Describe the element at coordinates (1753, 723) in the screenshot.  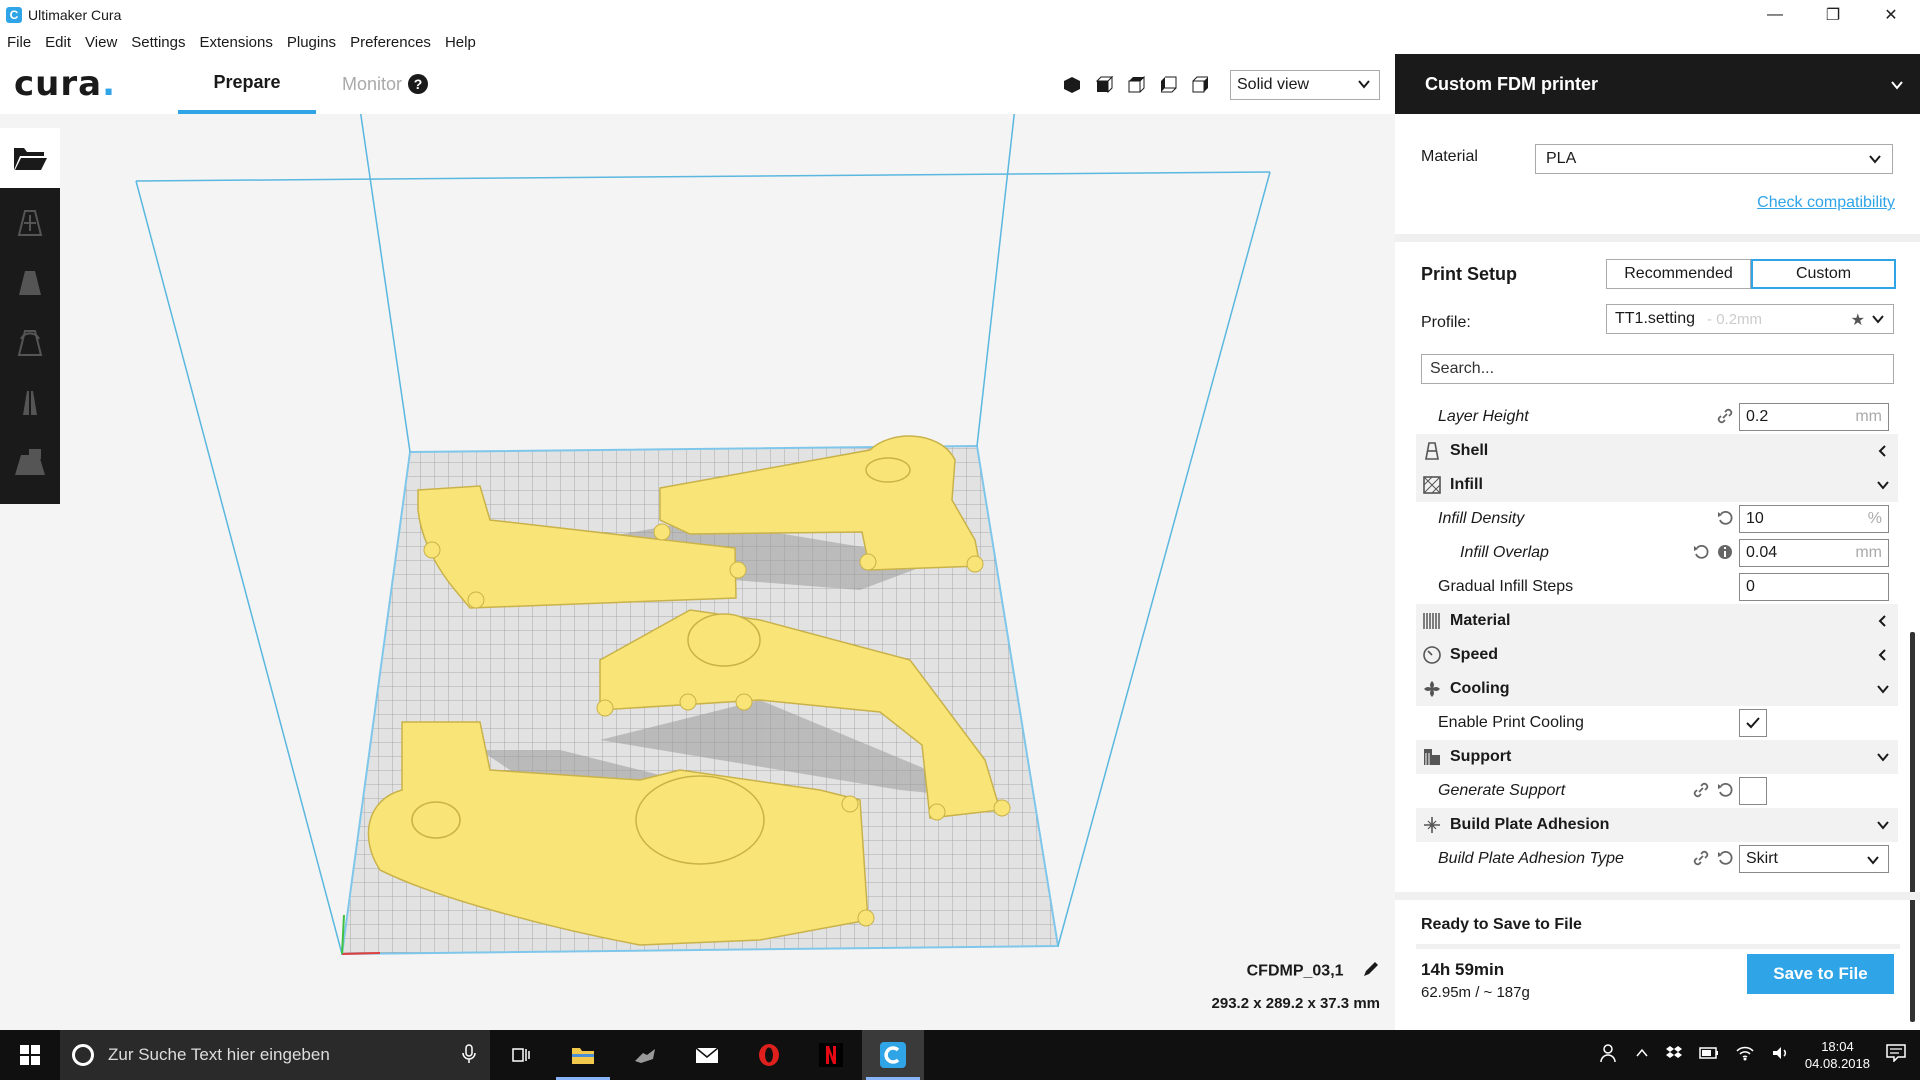
I see `enable-cooling-checkbox` at that location.